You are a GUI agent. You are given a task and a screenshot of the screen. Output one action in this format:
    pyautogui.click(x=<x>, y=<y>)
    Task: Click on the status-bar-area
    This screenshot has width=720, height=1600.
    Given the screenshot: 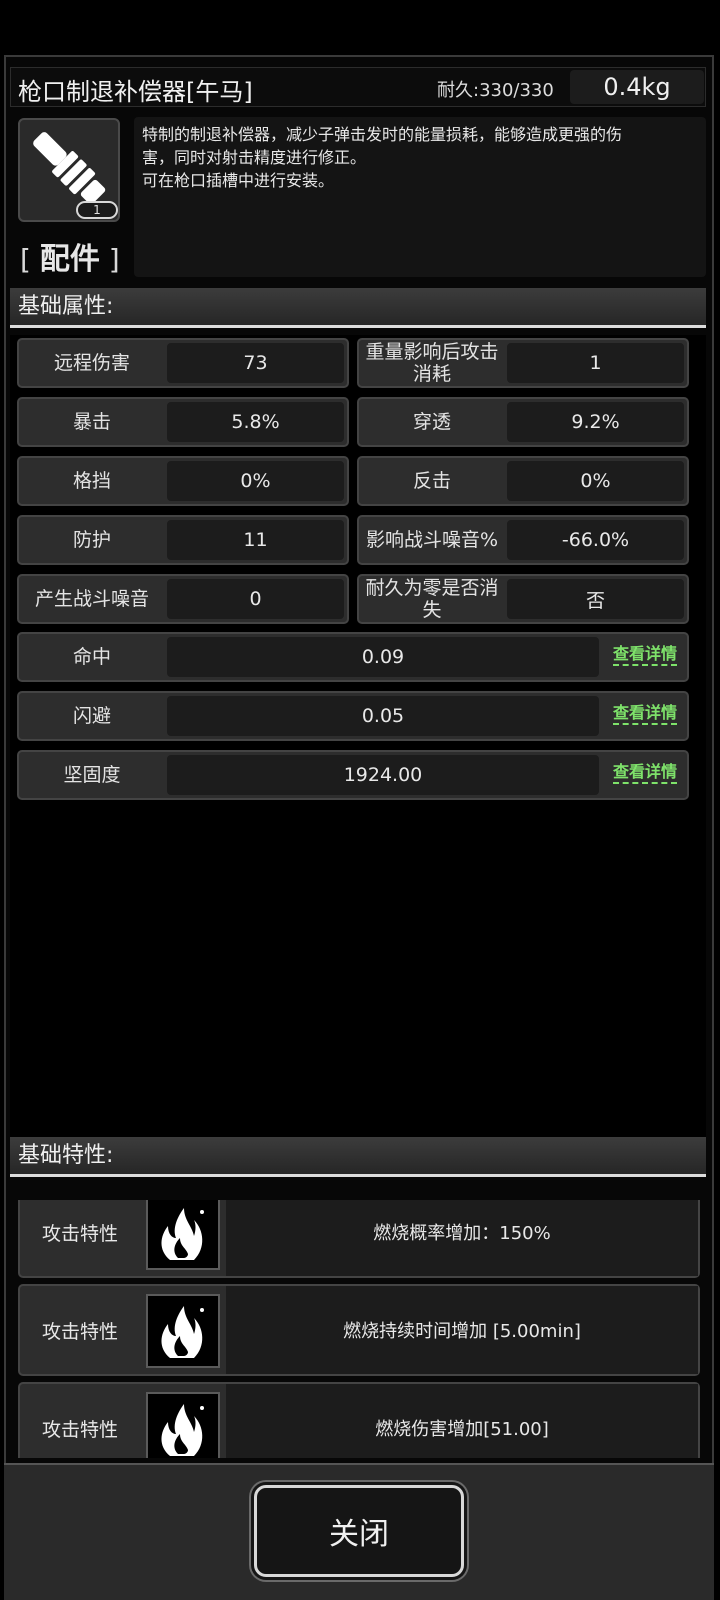 What is the action you would take?
    pyautogui.click(x=360, y=27)
    